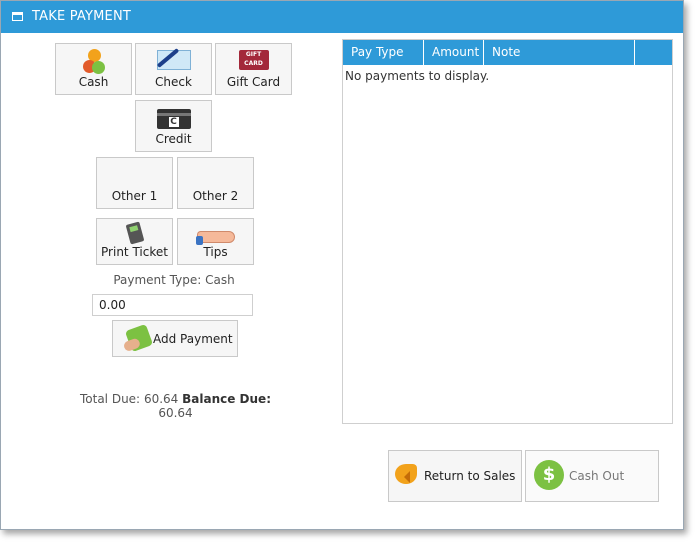 The height and width of the screenshot is (546, 698). Describe the element at coordinates (597, 476) in the screenshot. I see `cash-out-label: Cash Out` at that location.